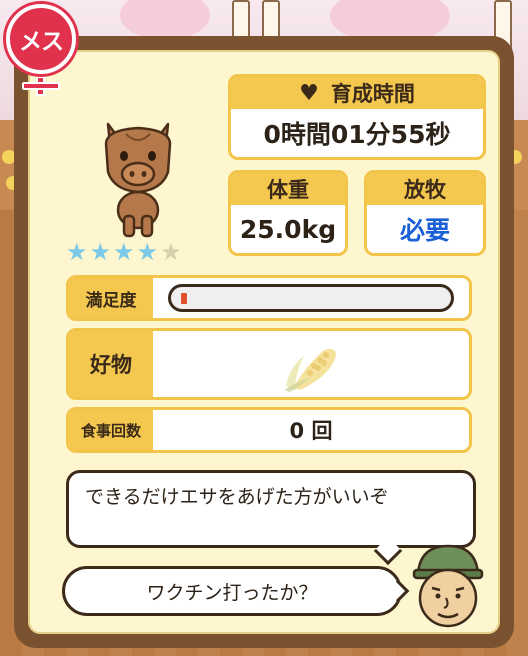 Image resolution: width=528 pixels, height=656 pixels. Describe the element at coordinates (288, 213) in the screenshot. I see `weight-box: 体重 25.0kg` at that location.